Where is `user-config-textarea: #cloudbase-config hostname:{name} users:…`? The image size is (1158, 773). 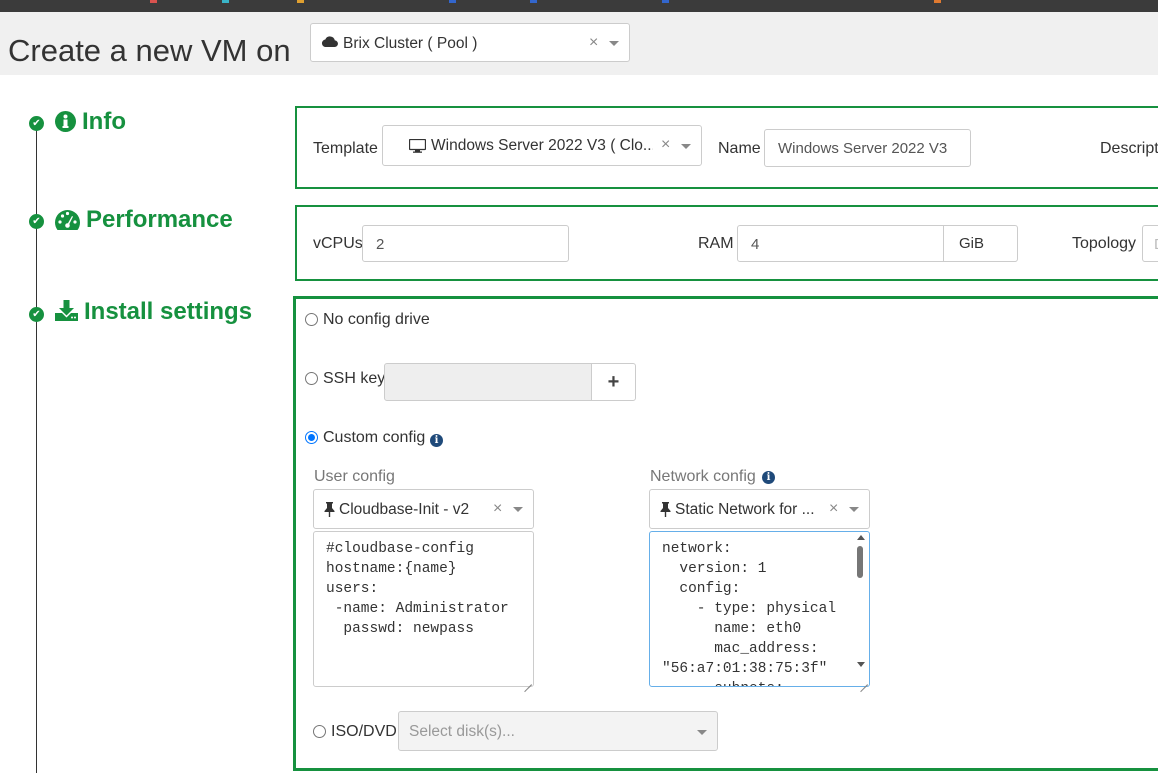 user-config-textarea: #cloudbase-config hostname:{name} users:… is located at coordinates (423, 609).